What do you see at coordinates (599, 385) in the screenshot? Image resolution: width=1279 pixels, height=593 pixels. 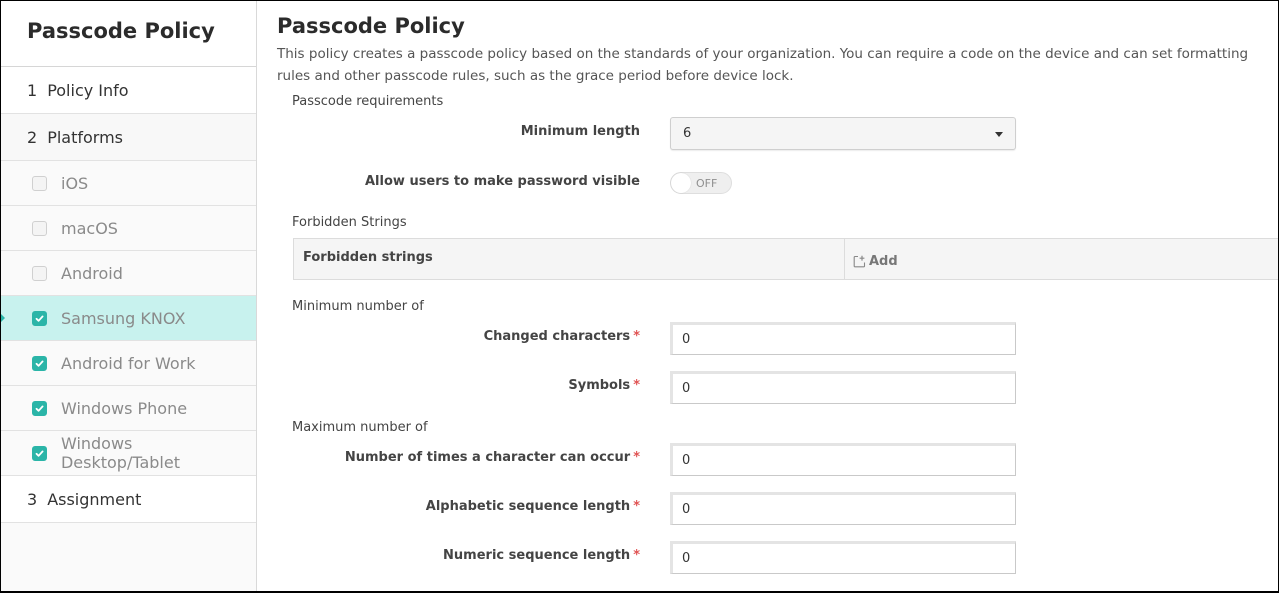 I see `label-text: Symbols` at bounding box center [599, 385].